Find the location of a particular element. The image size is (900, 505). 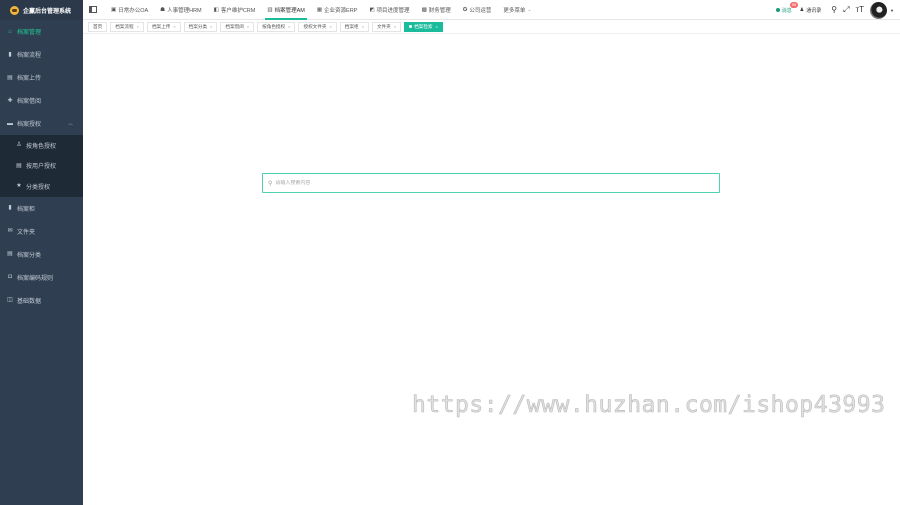

nav-item-label: 日常办公OA is located at coordinates (133, 10).